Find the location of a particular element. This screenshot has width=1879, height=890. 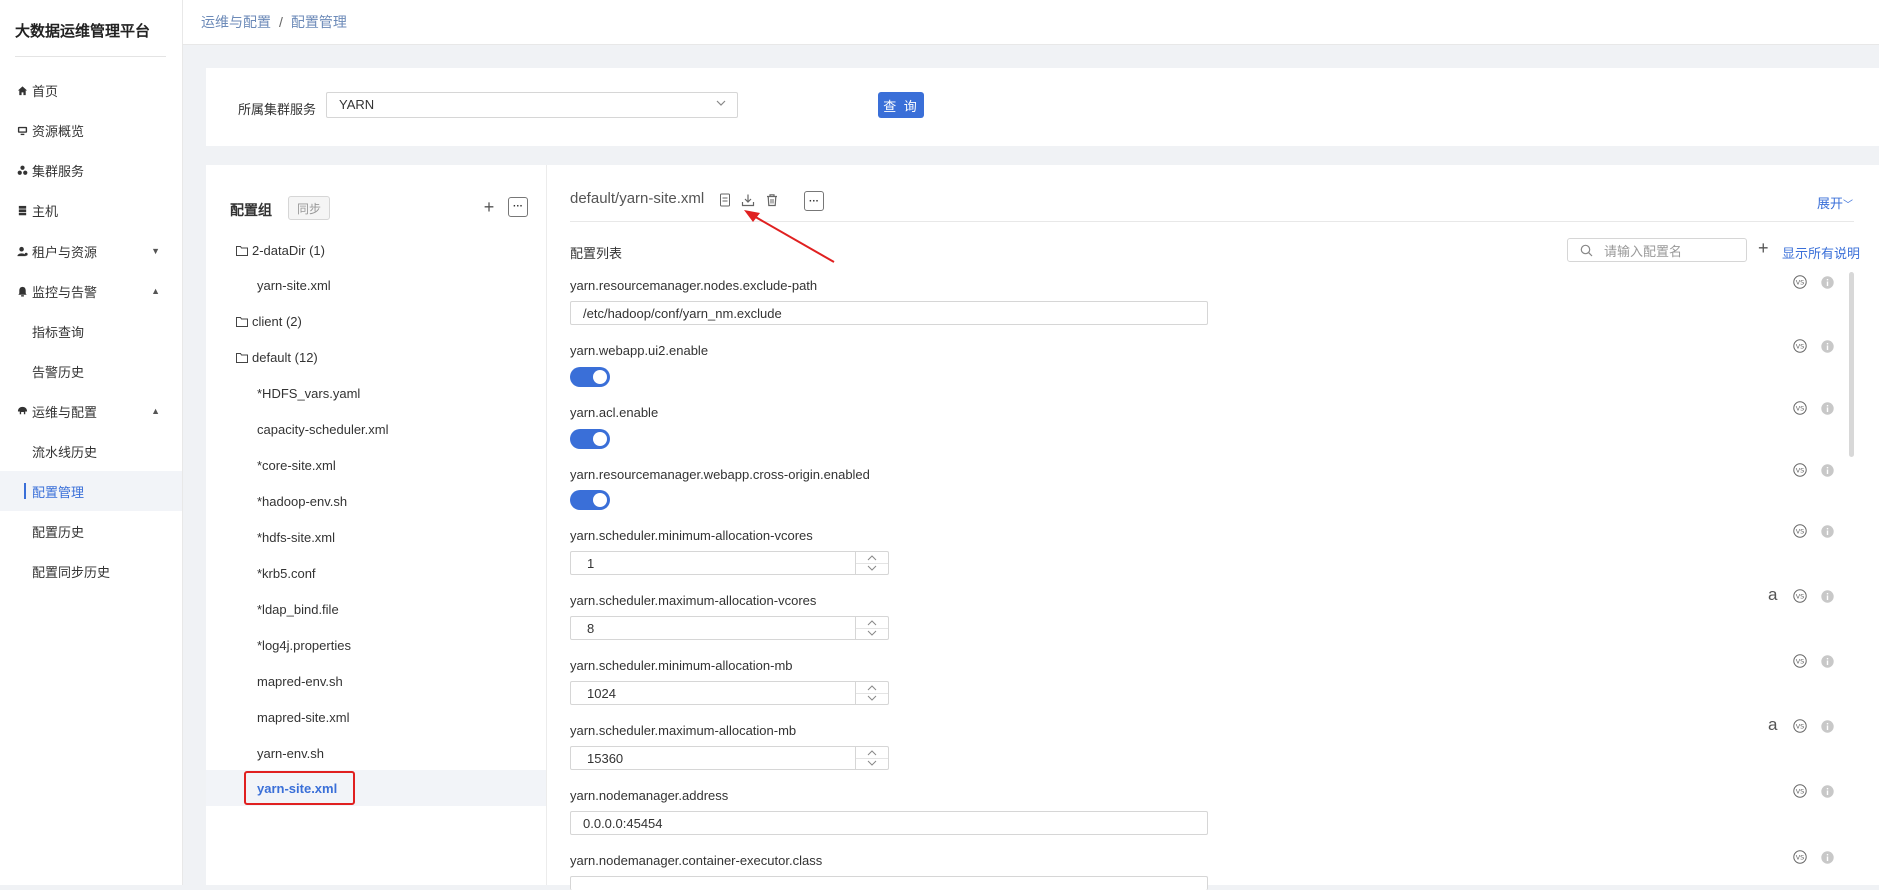

tree-file-item: *log4j.properties is located at coordinates (376, 645).